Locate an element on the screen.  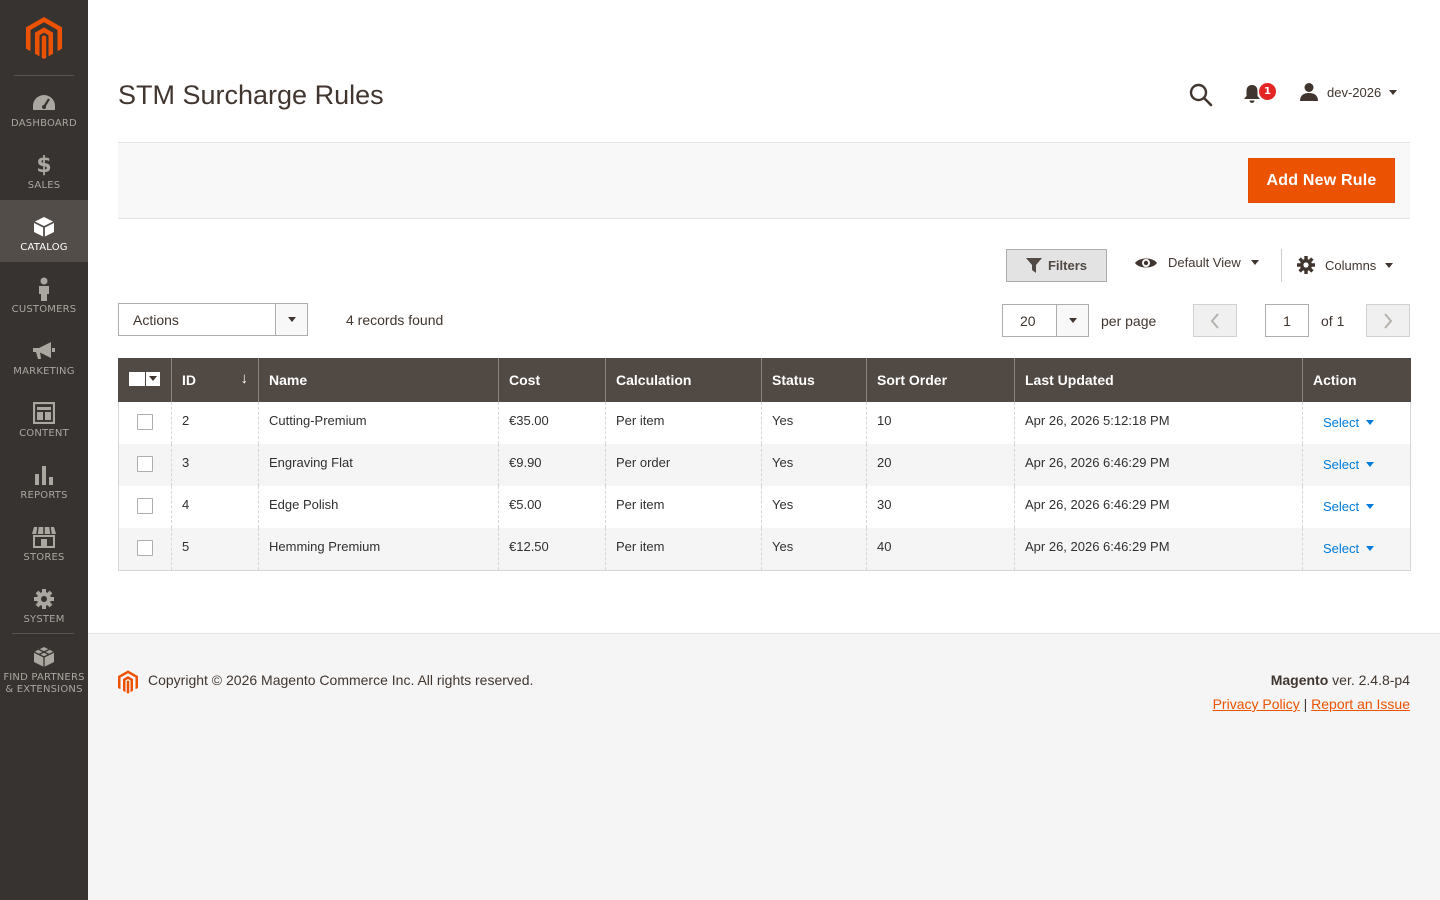
sidebar-item-find-partners: FIND PARTNERS & EXTENSIONS is located at coordinates (44, 669).